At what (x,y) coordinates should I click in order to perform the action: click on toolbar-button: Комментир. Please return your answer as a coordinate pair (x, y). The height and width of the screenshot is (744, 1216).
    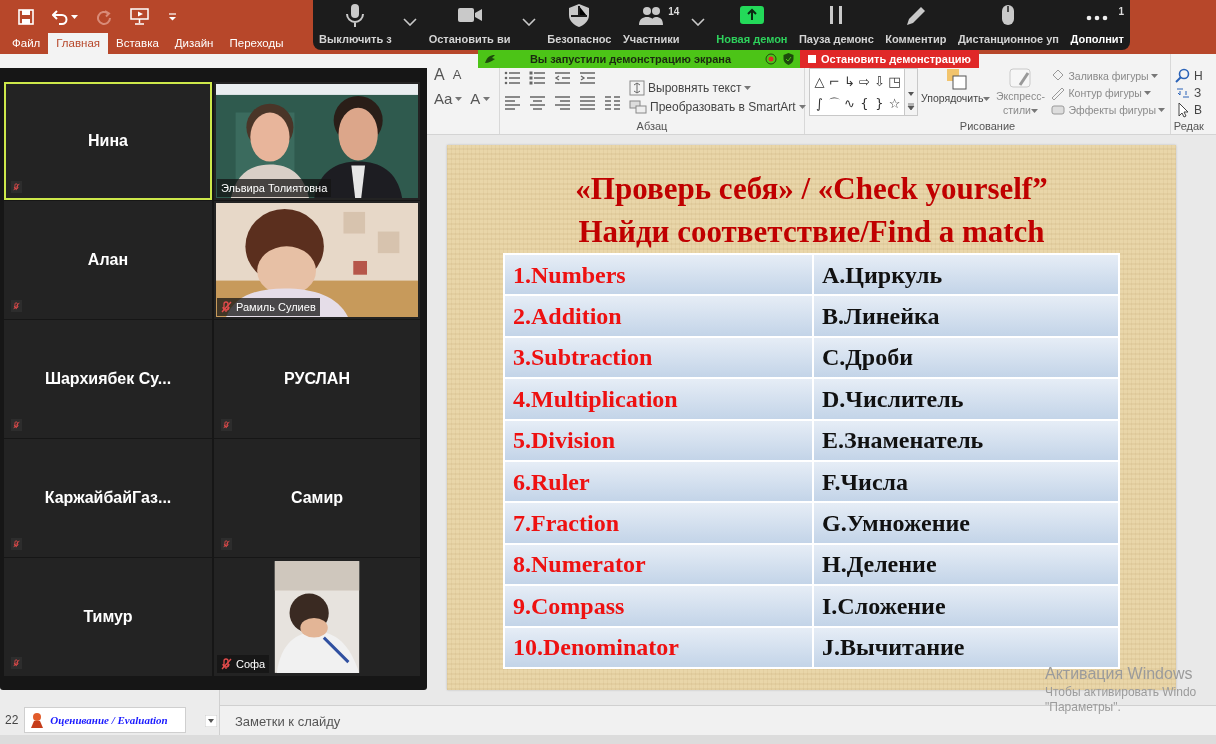
    Looking at the image, I should click on (916, 25).